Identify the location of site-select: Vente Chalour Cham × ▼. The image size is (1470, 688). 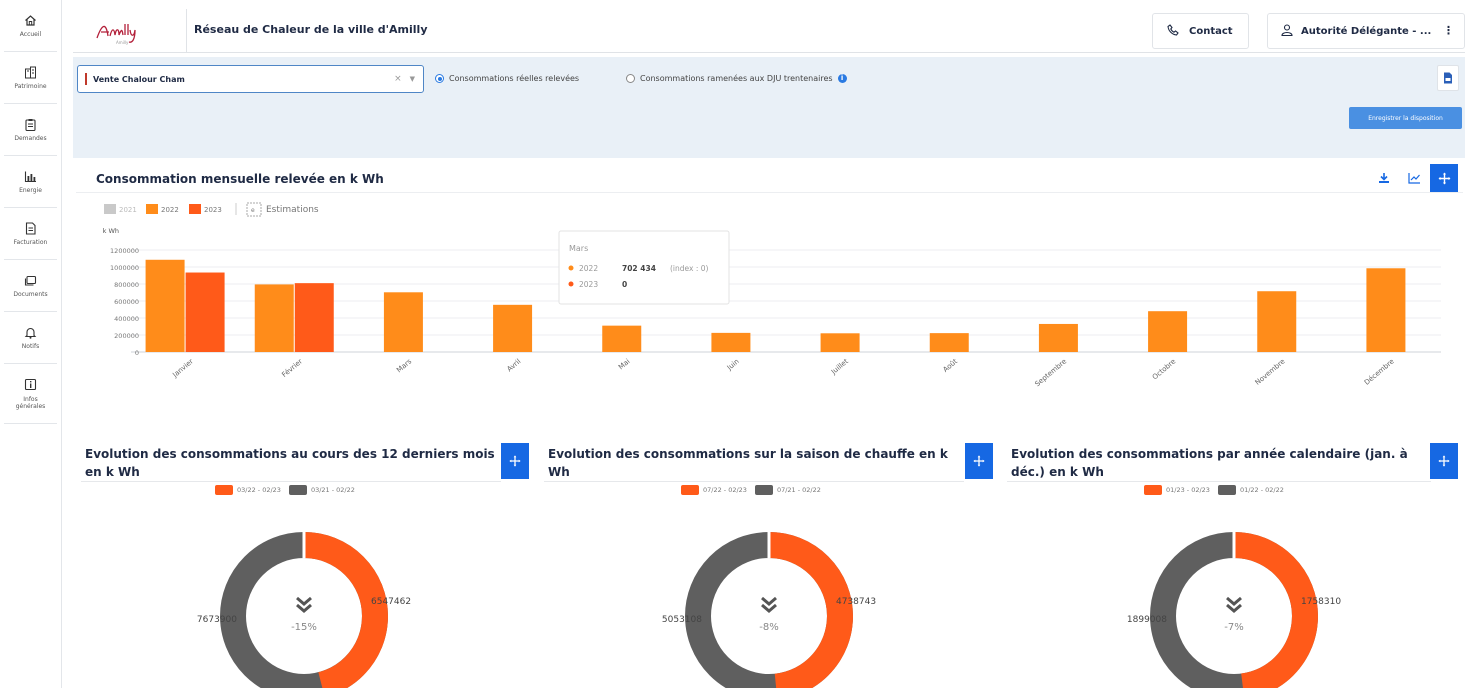
(250, 79).